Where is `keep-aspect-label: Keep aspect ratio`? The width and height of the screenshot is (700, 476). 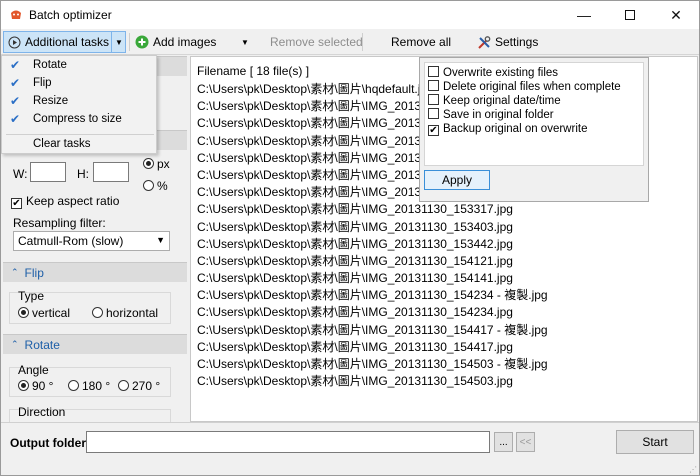
keep-aspect-label: Keep aspect ratio is located at coordinates (73, 201).